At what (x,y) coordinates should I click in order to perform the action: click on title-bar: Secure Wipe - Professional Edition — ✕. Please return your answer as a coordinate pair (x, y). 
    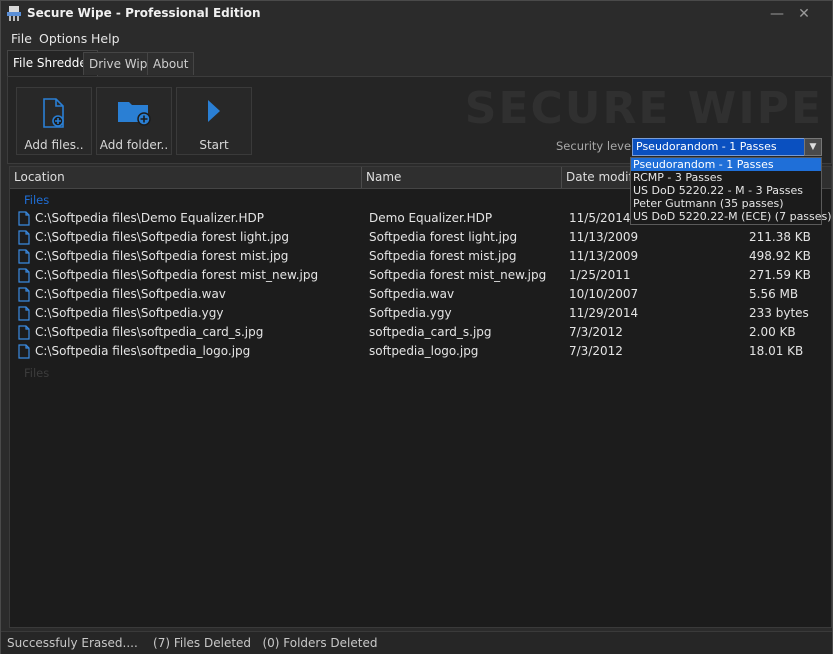
    Looking at the image, I should click on (416, 14).